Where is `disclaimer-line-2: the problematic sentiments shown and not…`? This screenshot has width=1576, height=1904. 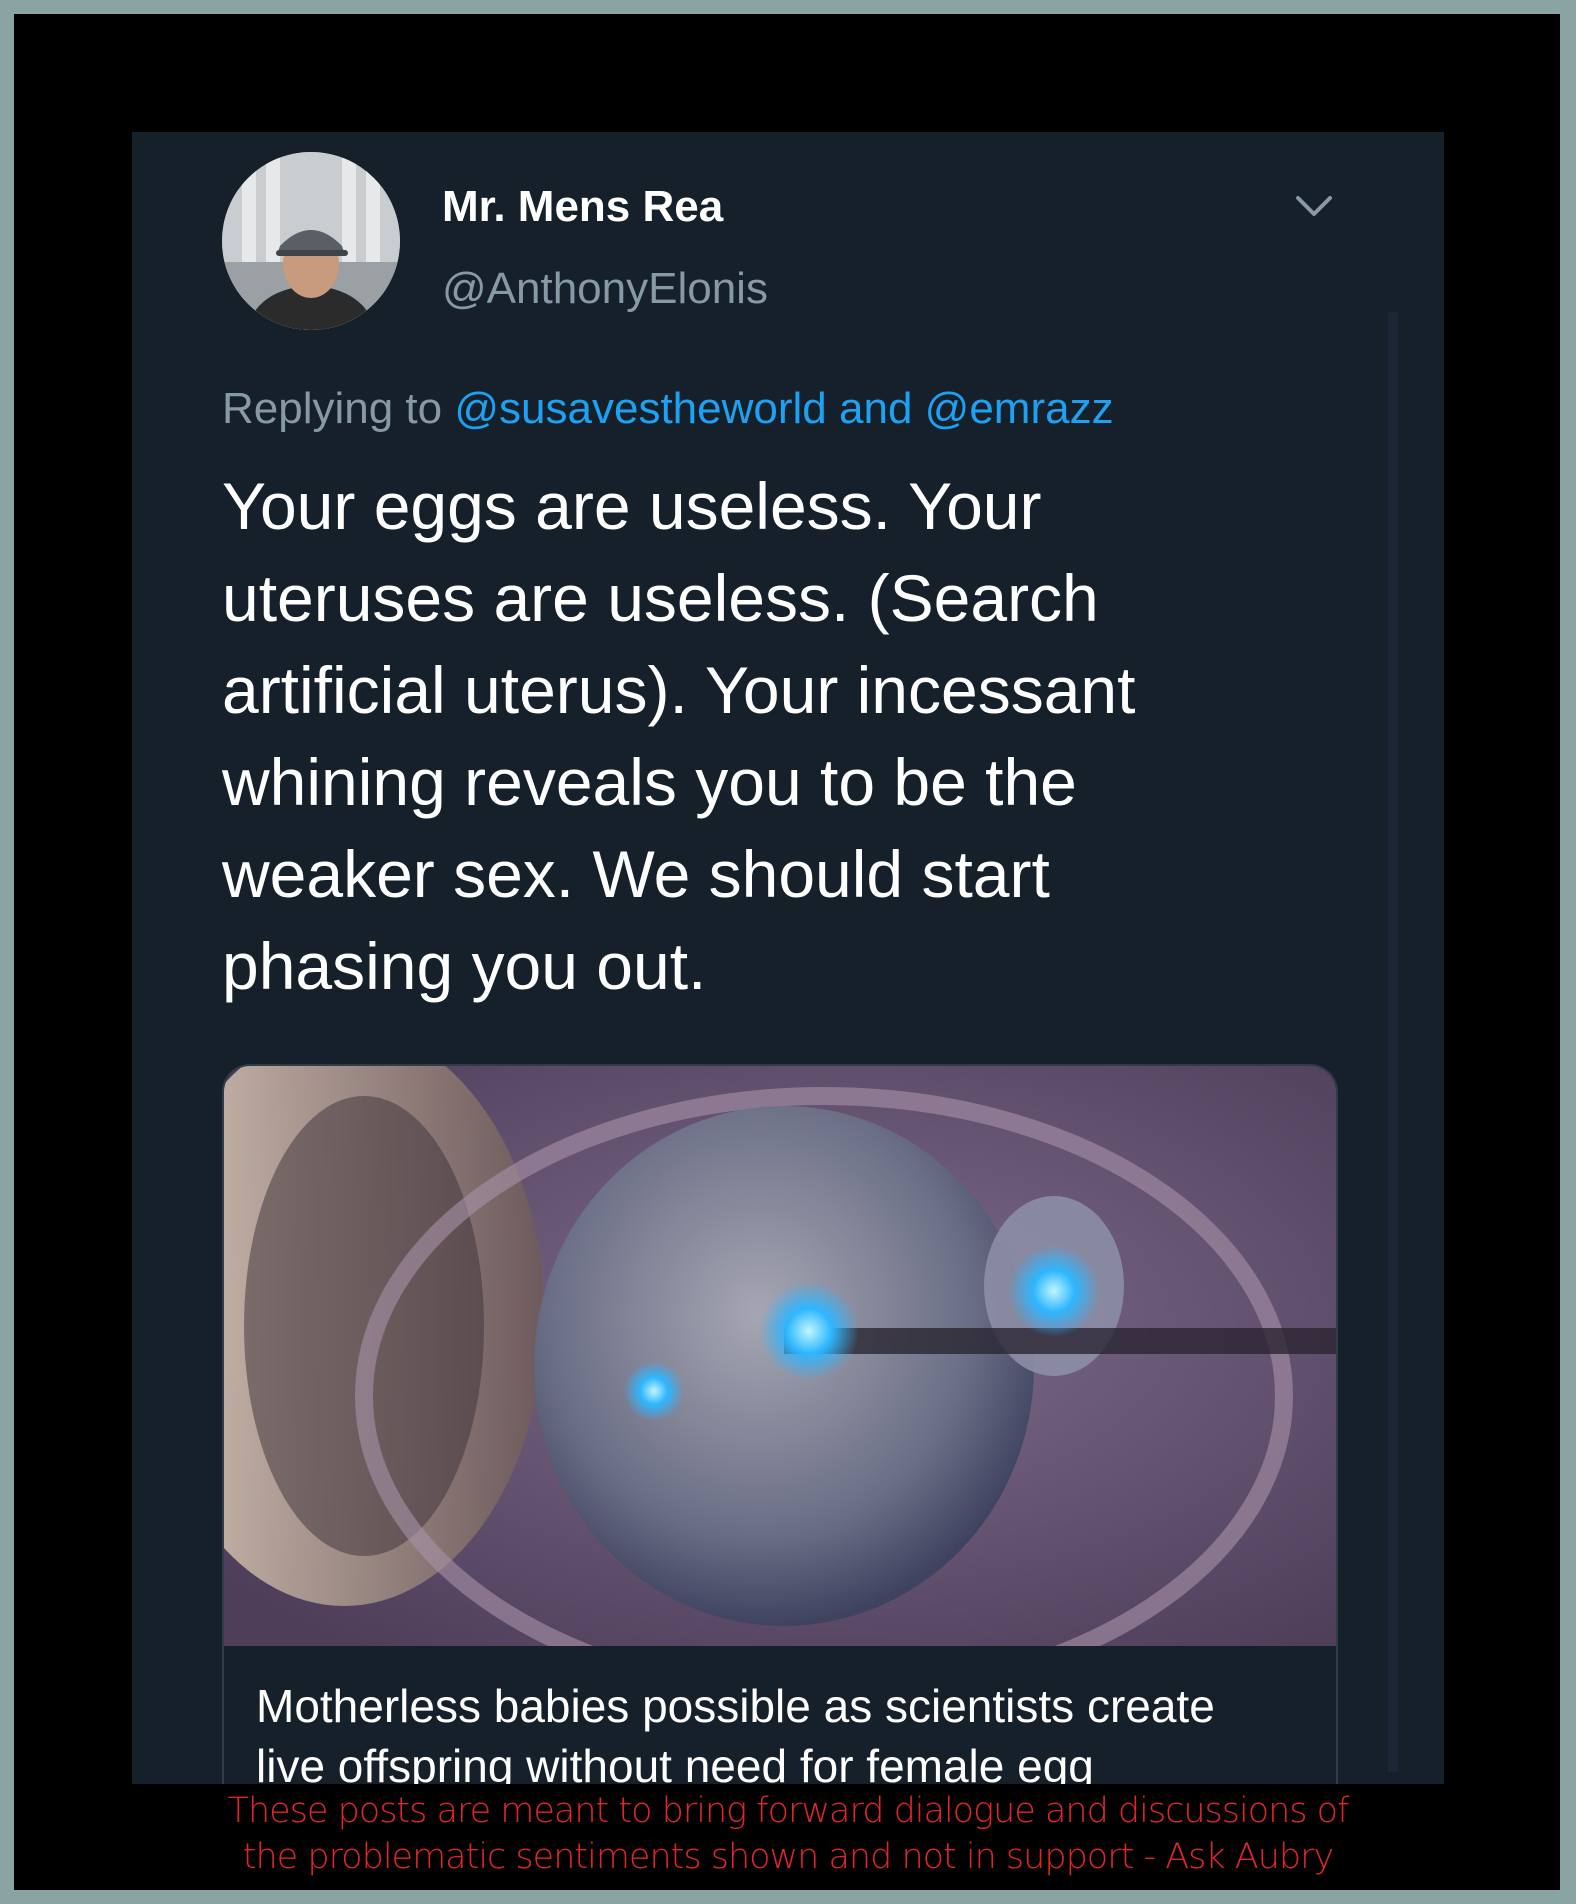 disclaimer-line-2: the problematic sentiments shown and not… is located at coordinates (788, 1857).